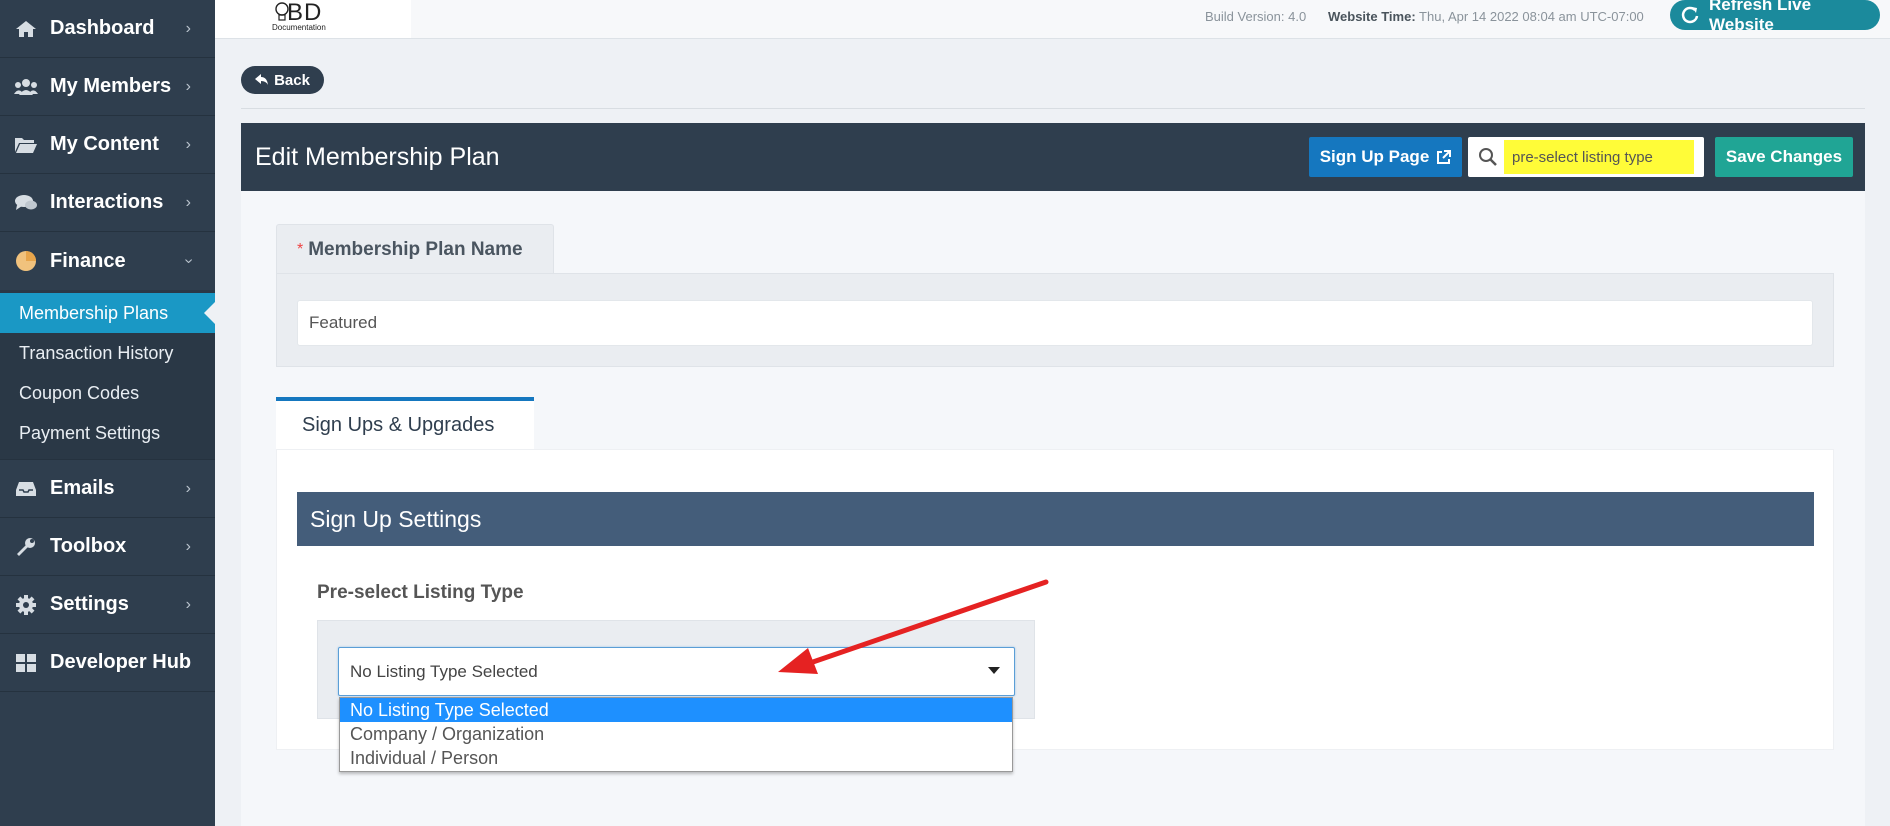 This screenshot has width=1890, height=826. Describe the element at coordinates (102, 28) in the screenshot. I see `sidebar-item-label: Dashboard` at that location.